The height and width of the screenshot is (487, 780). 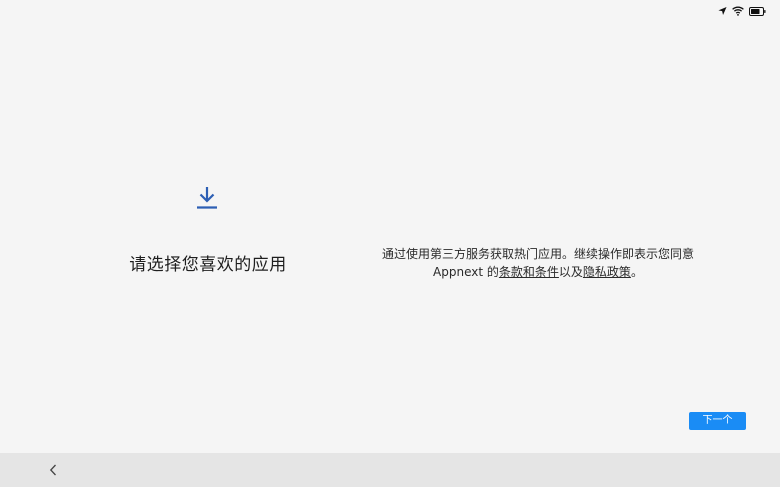 I want to click on page-title: 请选择您喜欢的应用, so click(x=208, y=265).